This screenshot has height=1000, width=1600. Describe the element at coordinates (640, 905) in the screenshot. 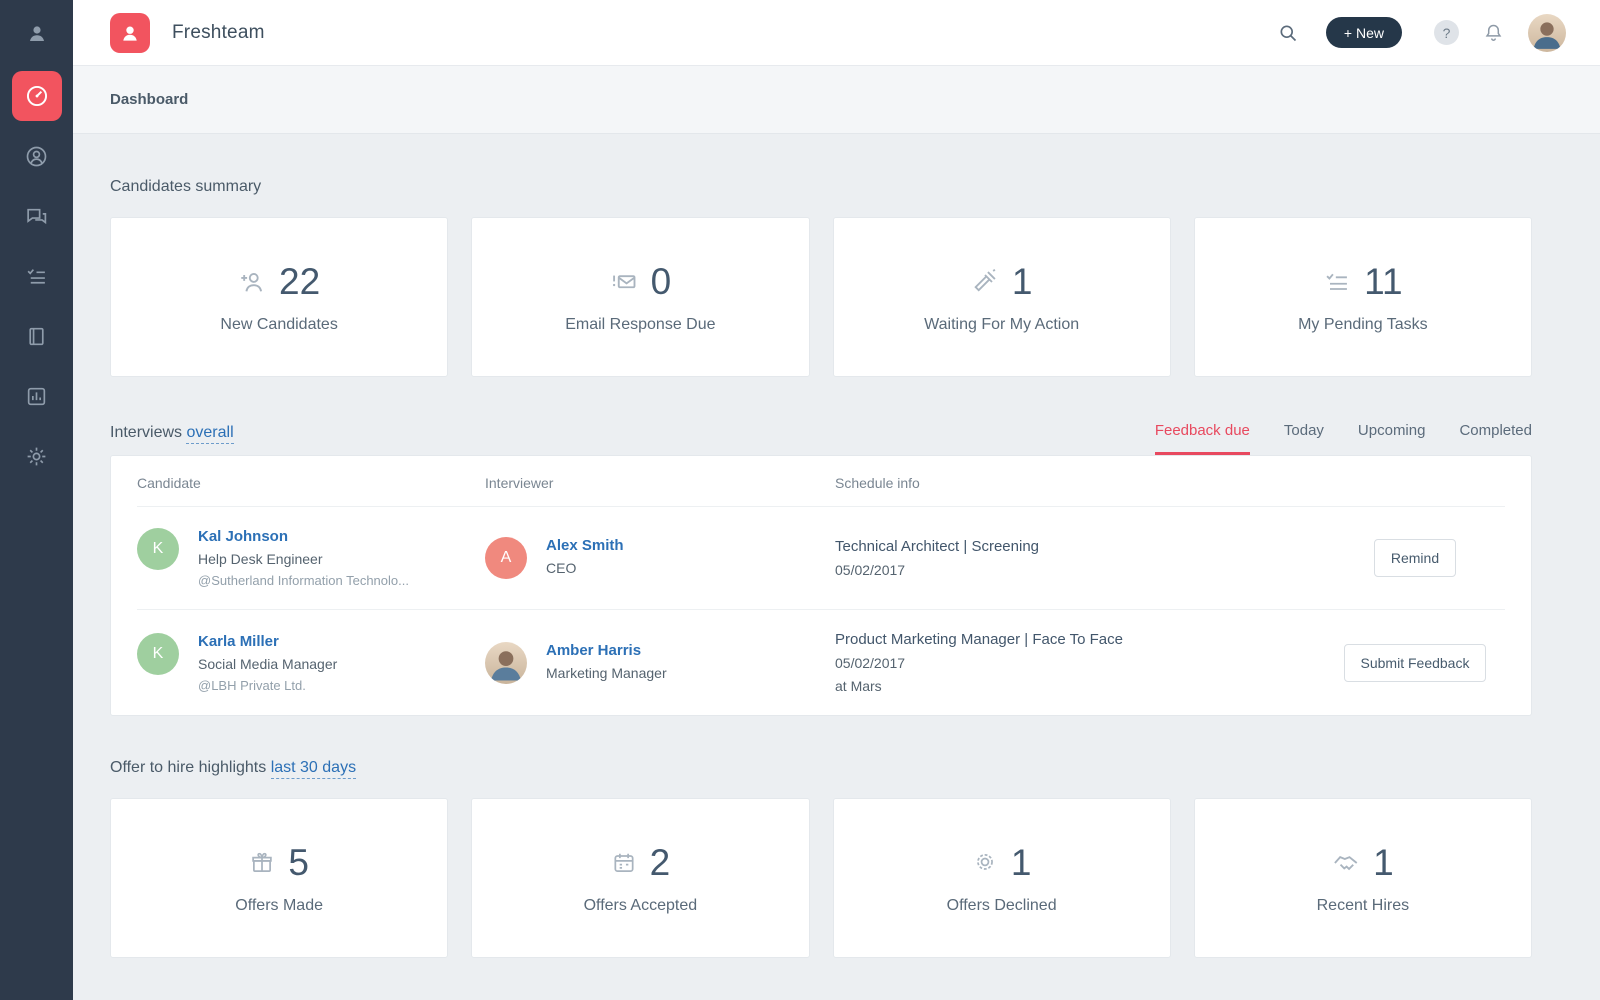

I see `stat-label: Offers Accepted` at that location.